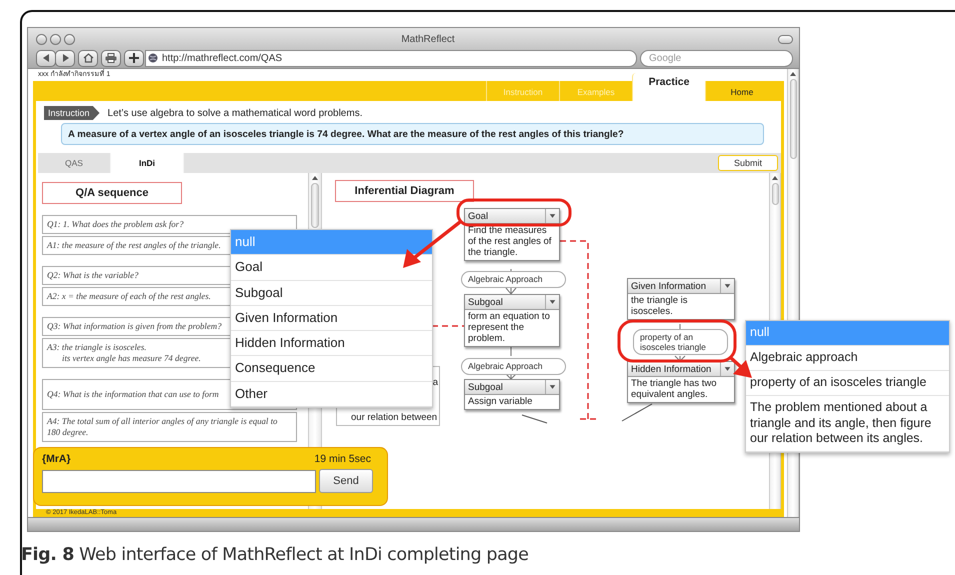  Describe the element at coordinates (681, 286) in the screenshot. I see `node-type-select: Given Information` at that location.